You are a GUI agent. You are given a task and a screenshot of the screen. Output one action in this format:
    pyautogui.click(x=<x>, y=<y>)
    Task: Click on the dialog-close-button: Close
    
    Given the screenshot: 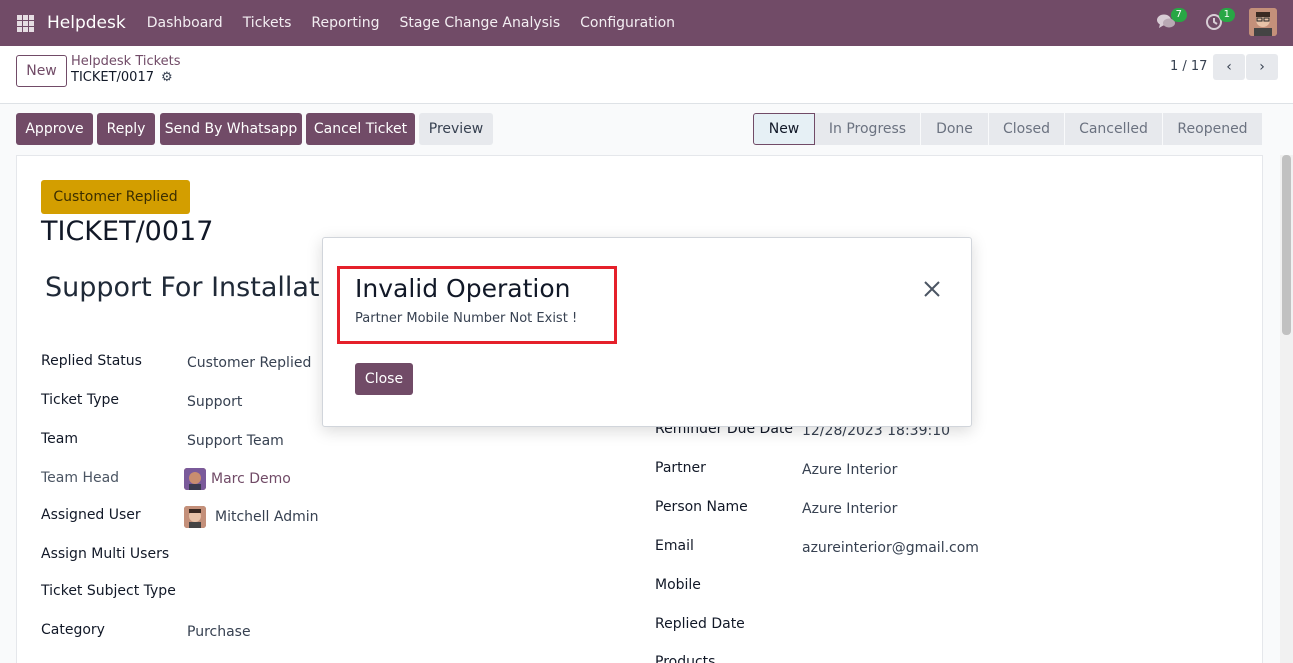 What is the action you would take?
    pyautogui.click(x=384, y=379)
    